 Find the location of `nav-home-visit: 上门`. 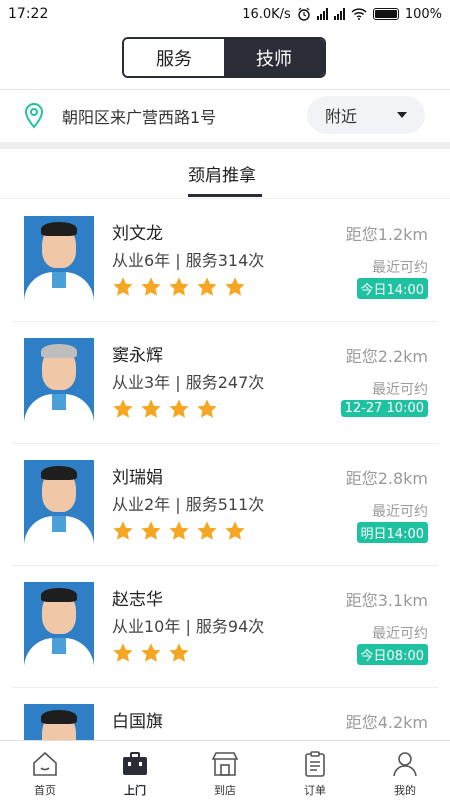

nav-home-visit: 上门 is located at coordinates (135, 770).